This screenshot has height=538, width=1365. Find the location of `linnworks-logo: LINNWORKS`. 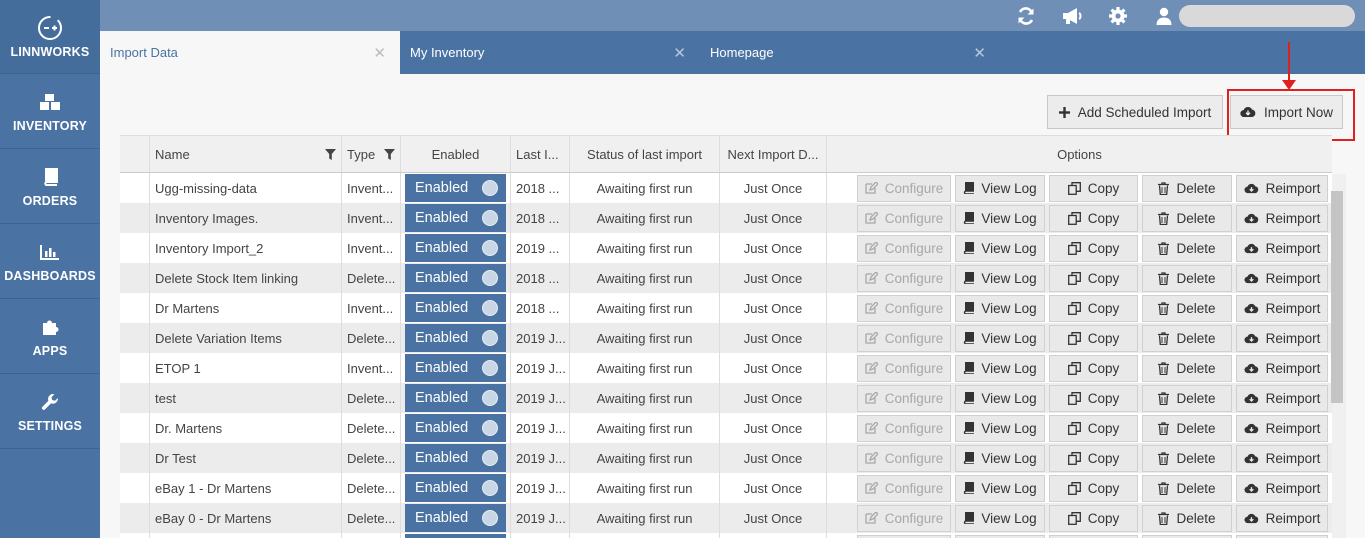

linnworks-logo: LINNWORKS is located at coordinates (50, 37).